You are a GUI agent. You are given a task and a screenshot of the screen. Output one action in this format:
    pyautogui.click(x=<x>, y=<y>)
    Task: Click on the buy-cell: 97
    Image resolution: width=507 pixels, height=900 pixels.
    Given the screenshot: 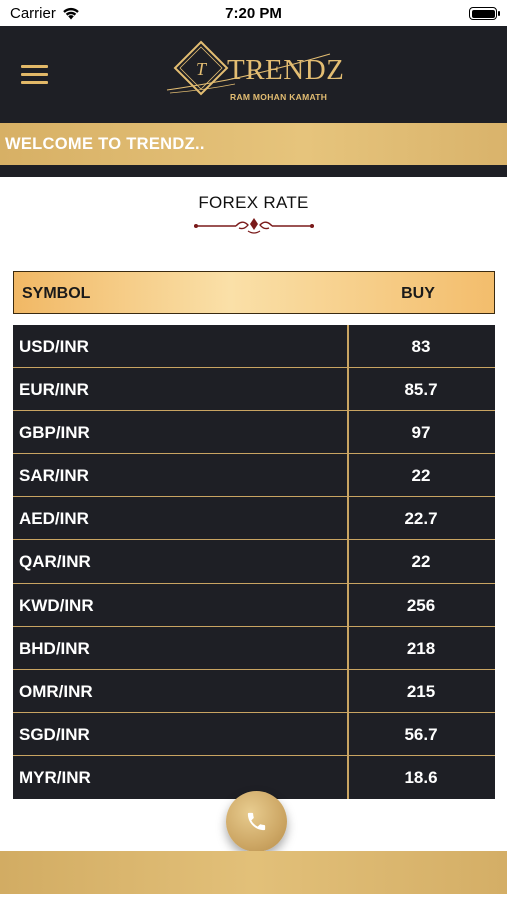 What is the action you would take?
    pyautogui.click(x=421, y=433)
    